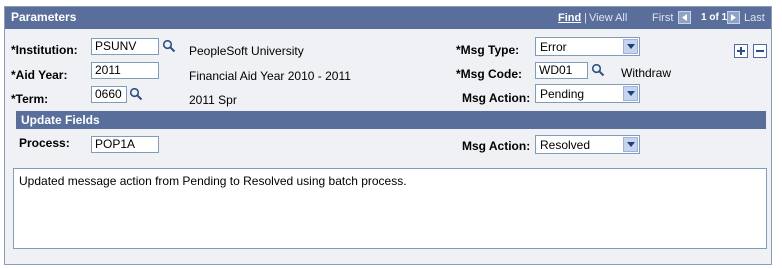 The width and height of the screenshot is (782, 268). Describe the element at coordinates (587, 46) in the screenshot. I see `msg-type-select: Error` at that location.